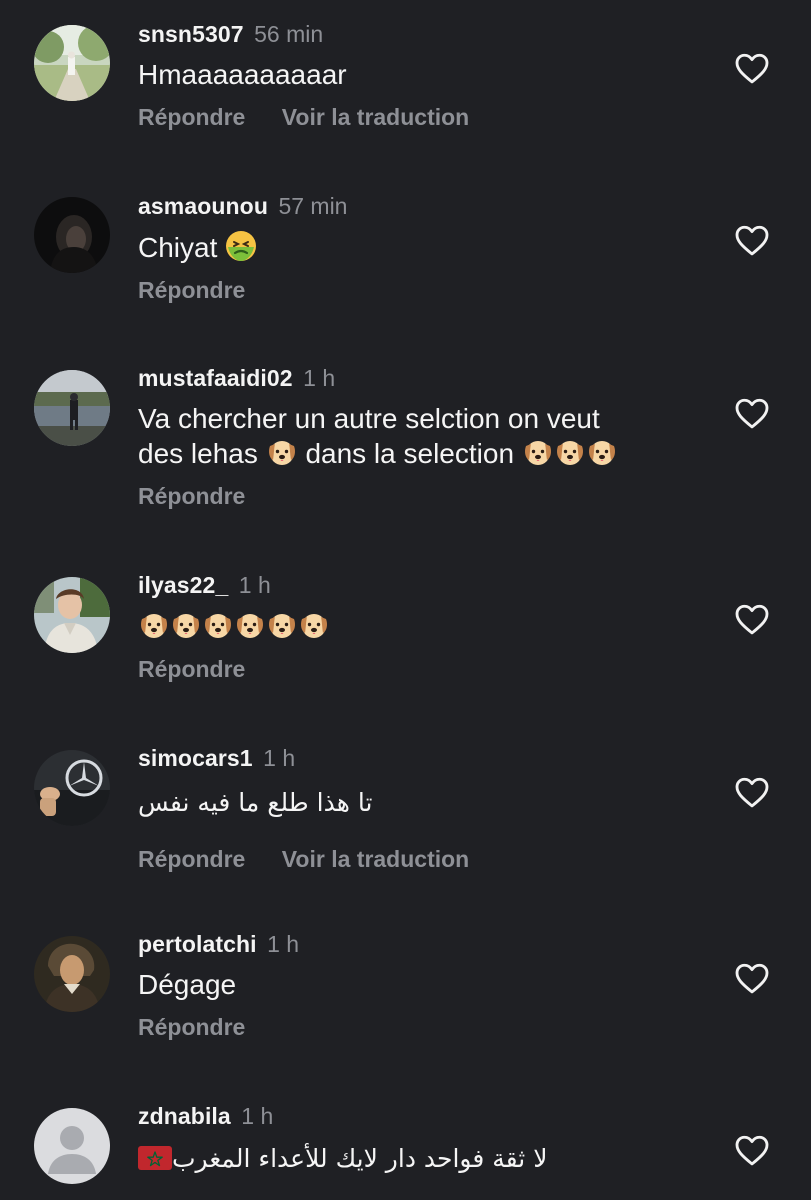 The width and height of the screenshot is (811, 1200). I want to click on comment-meta: asmaounou 57 min, so click(418, 206).